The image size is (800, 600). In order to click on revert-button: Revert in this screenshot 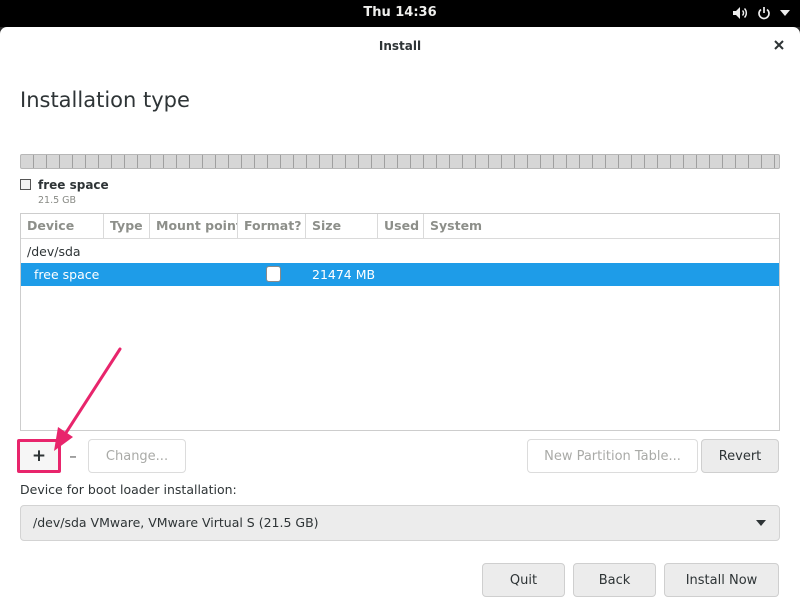, I will do `click(740, 456)`.